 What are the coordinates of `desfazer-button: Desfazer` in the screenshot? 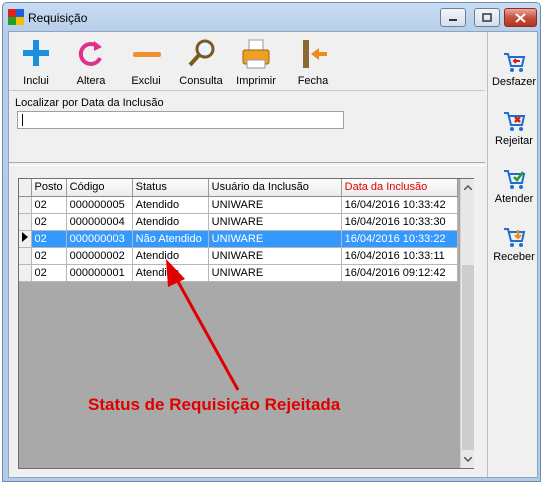 It's located at (514, 66).